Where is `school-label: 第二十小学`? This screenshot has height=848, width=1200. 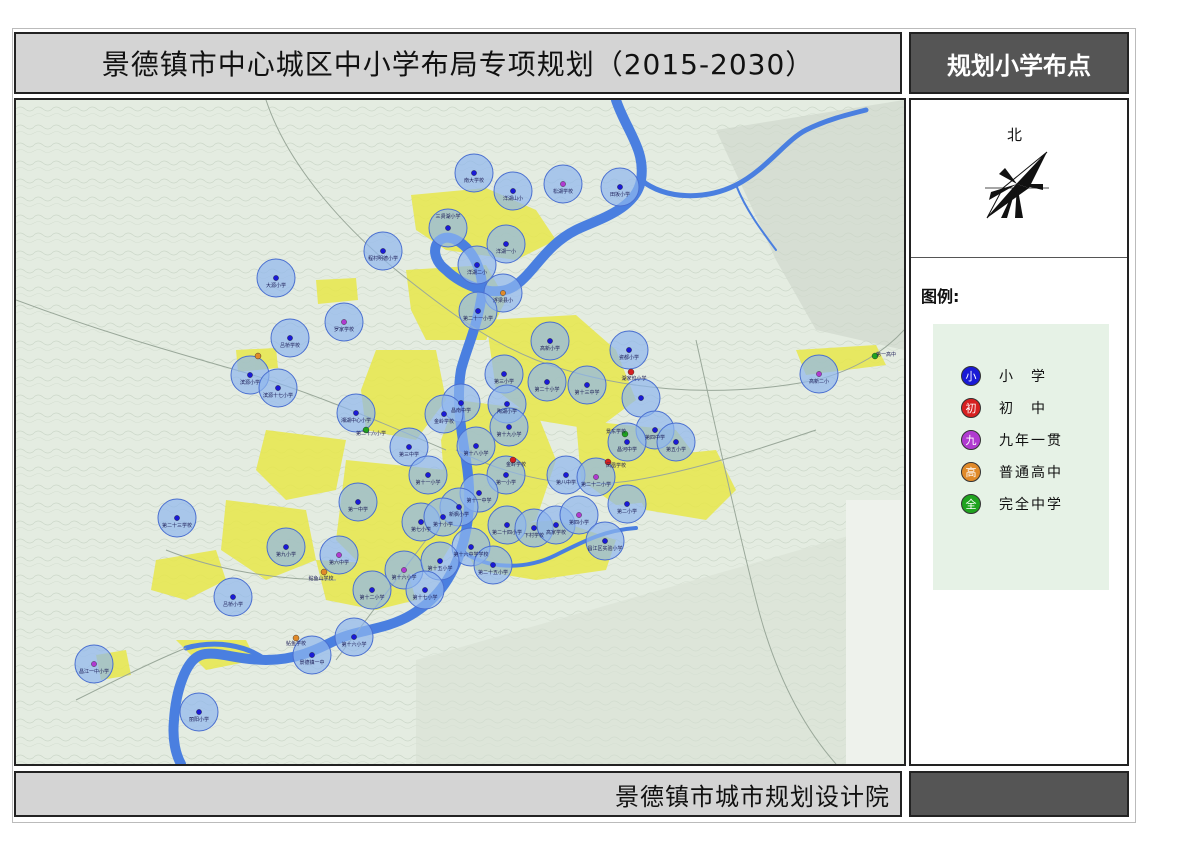 school-label: 第二十小学 is located at coordinates (546, 389).